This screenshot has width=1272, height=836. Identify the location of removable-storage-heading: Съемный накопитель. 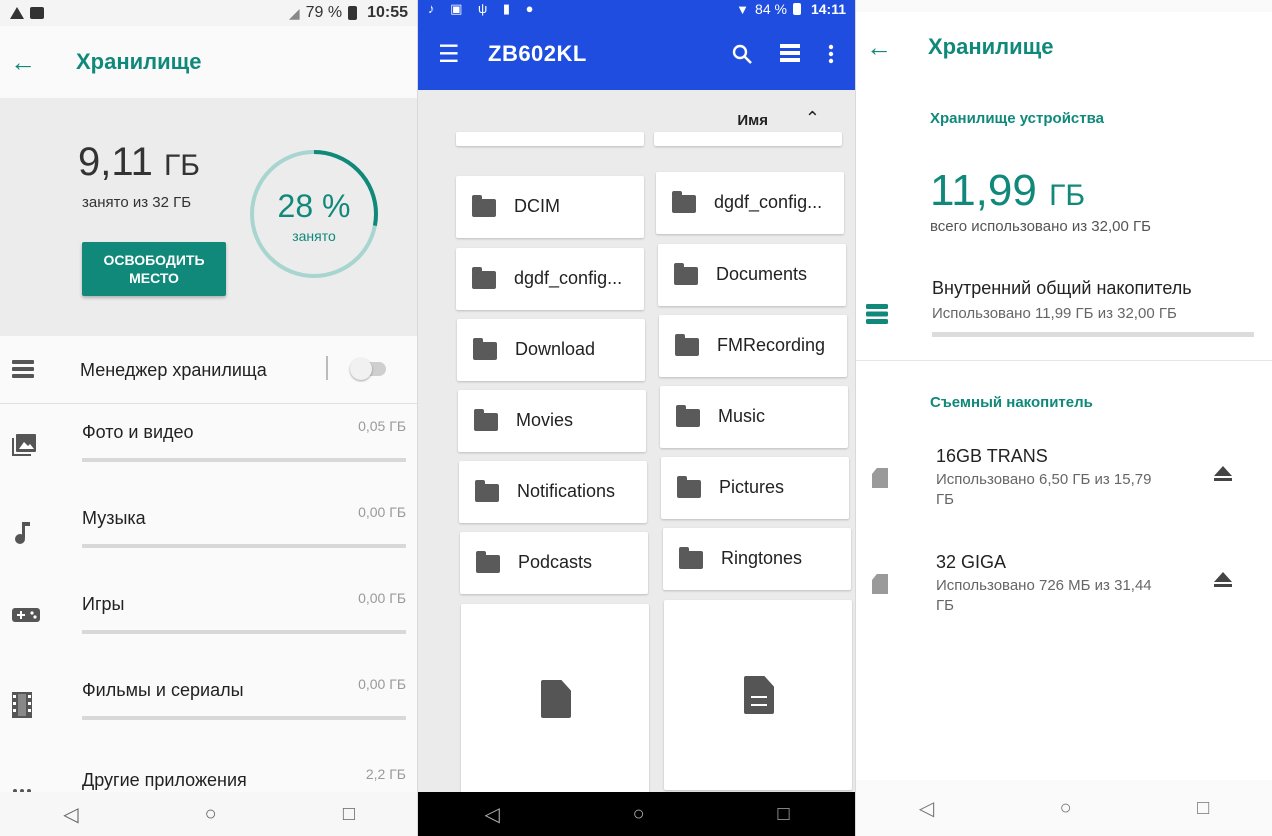
(1011, 402).